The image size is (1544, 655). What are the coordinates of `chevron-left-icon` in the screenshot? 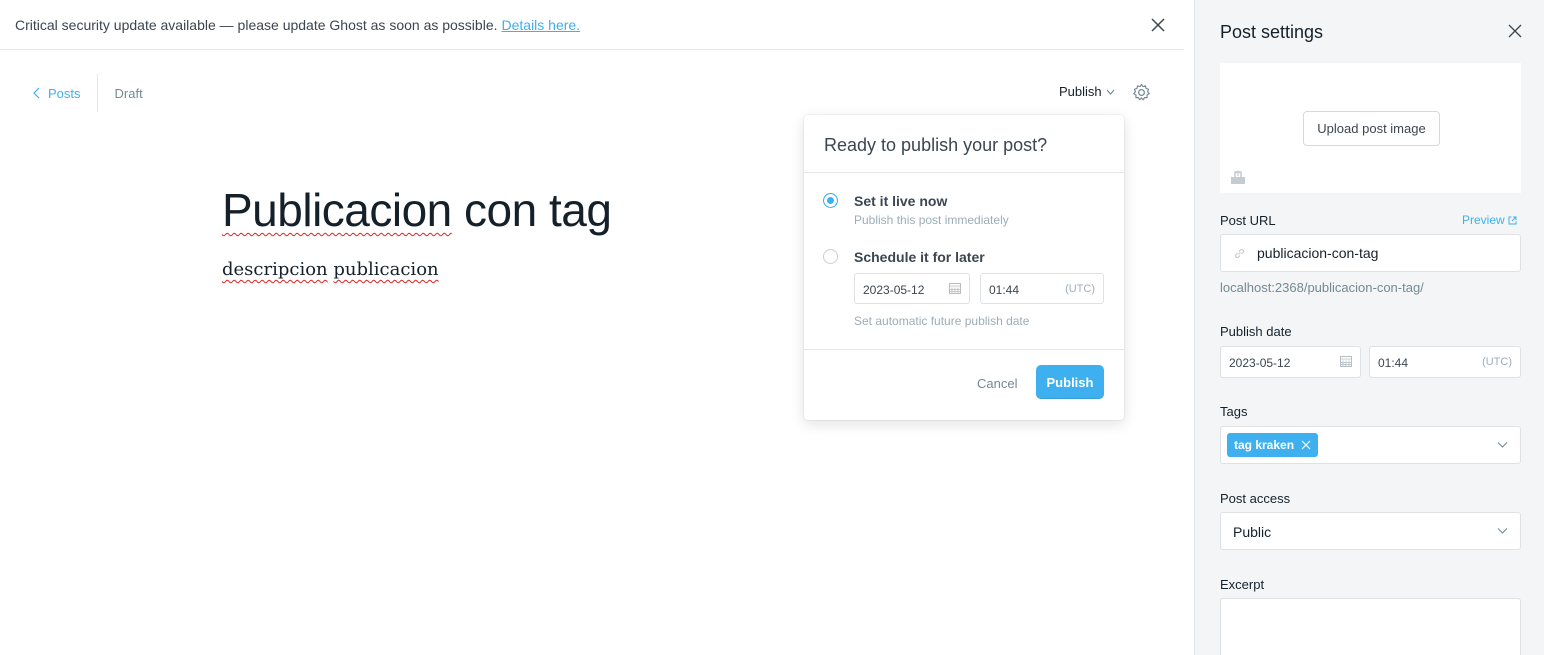 It's located at (36, 93).